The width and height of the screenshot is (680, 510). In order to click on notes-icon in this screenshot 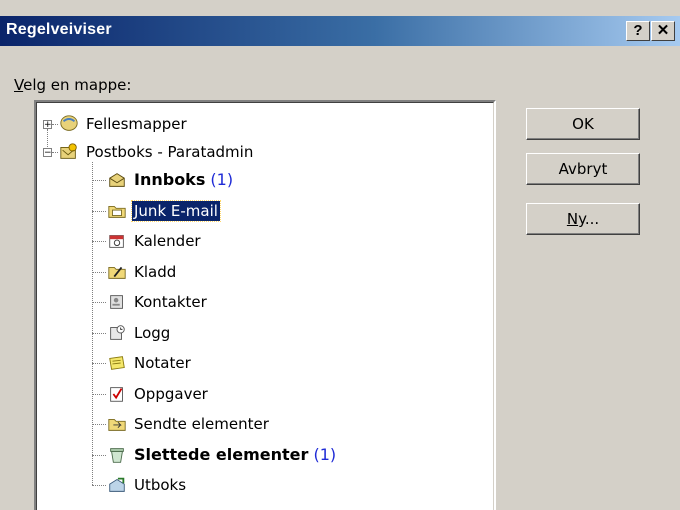, I will do `click(117, 363)`.